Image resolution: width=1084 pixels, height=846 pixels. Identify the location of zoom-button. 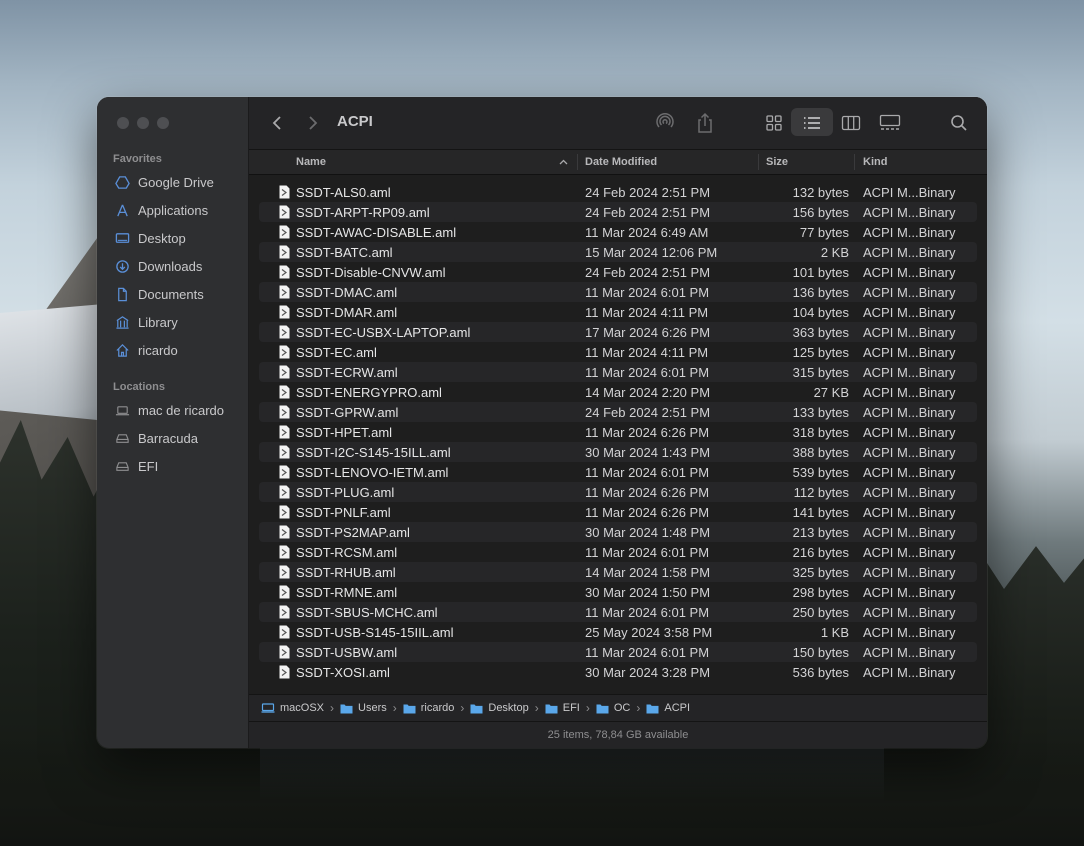
(163, 123).